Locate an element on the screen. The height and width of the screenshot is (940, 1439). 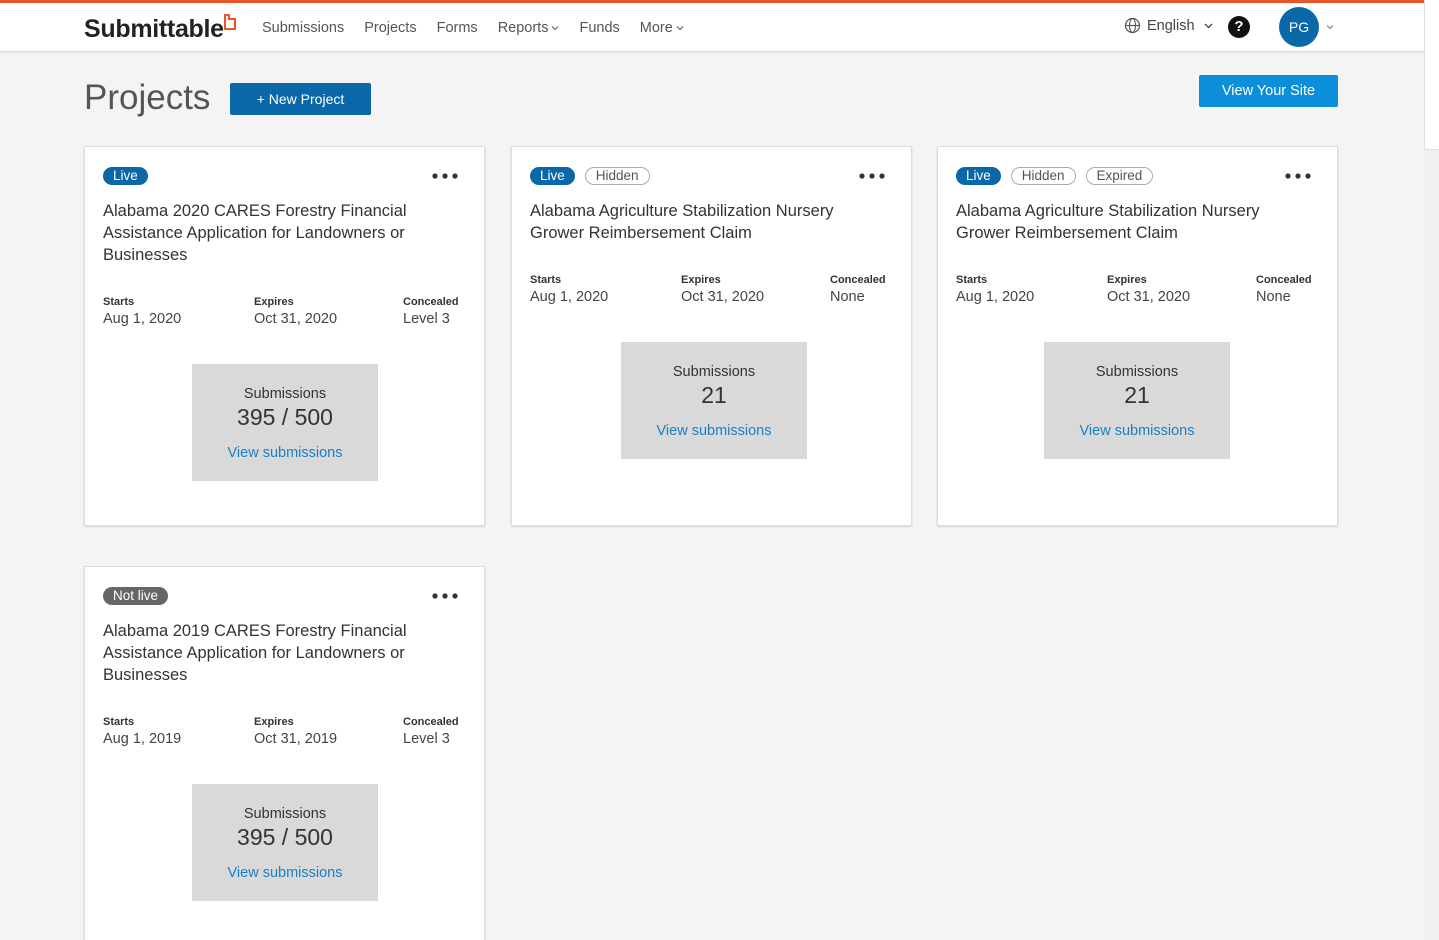
nav-label: Reports is located at coordinates (523, 27).